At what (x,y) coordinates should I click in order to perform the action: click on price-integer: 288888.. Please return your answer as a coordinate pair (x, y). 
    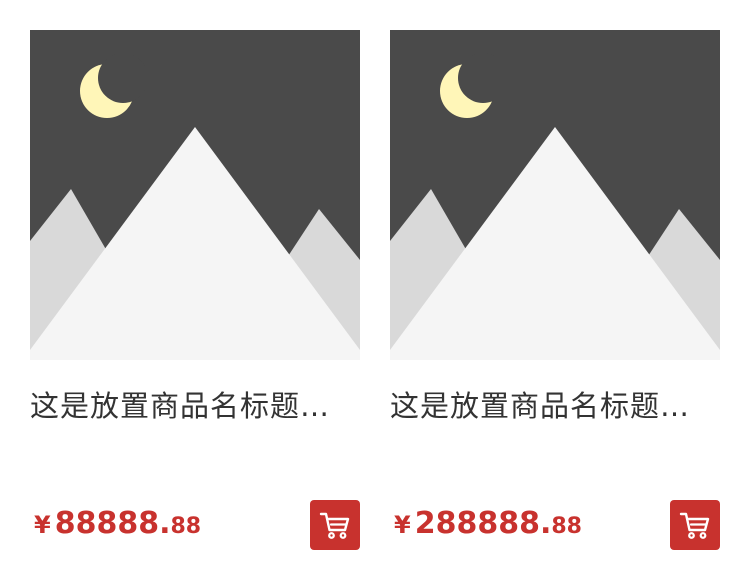
    Looking at the image, I should click on (483, 523).